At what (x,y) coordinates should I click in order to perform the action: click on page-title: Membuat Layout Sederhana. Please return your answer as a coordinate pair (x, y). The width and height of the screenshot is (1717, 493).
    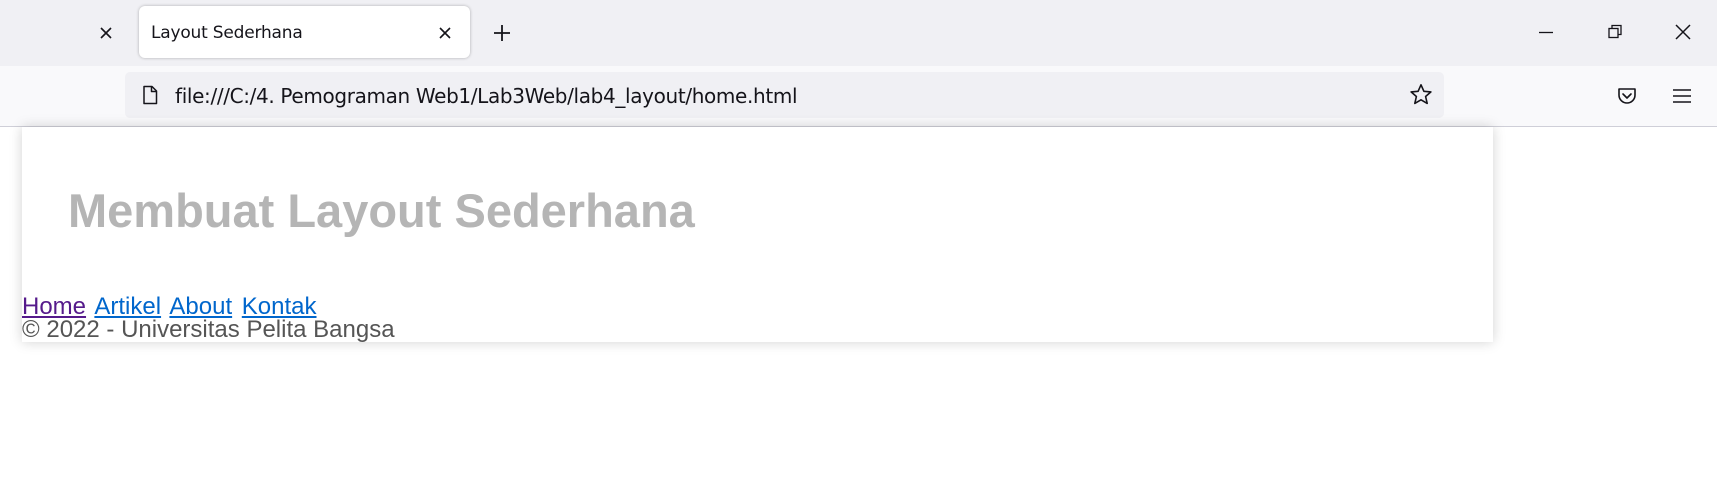
    Looking at the image, I should click on (381, 210).